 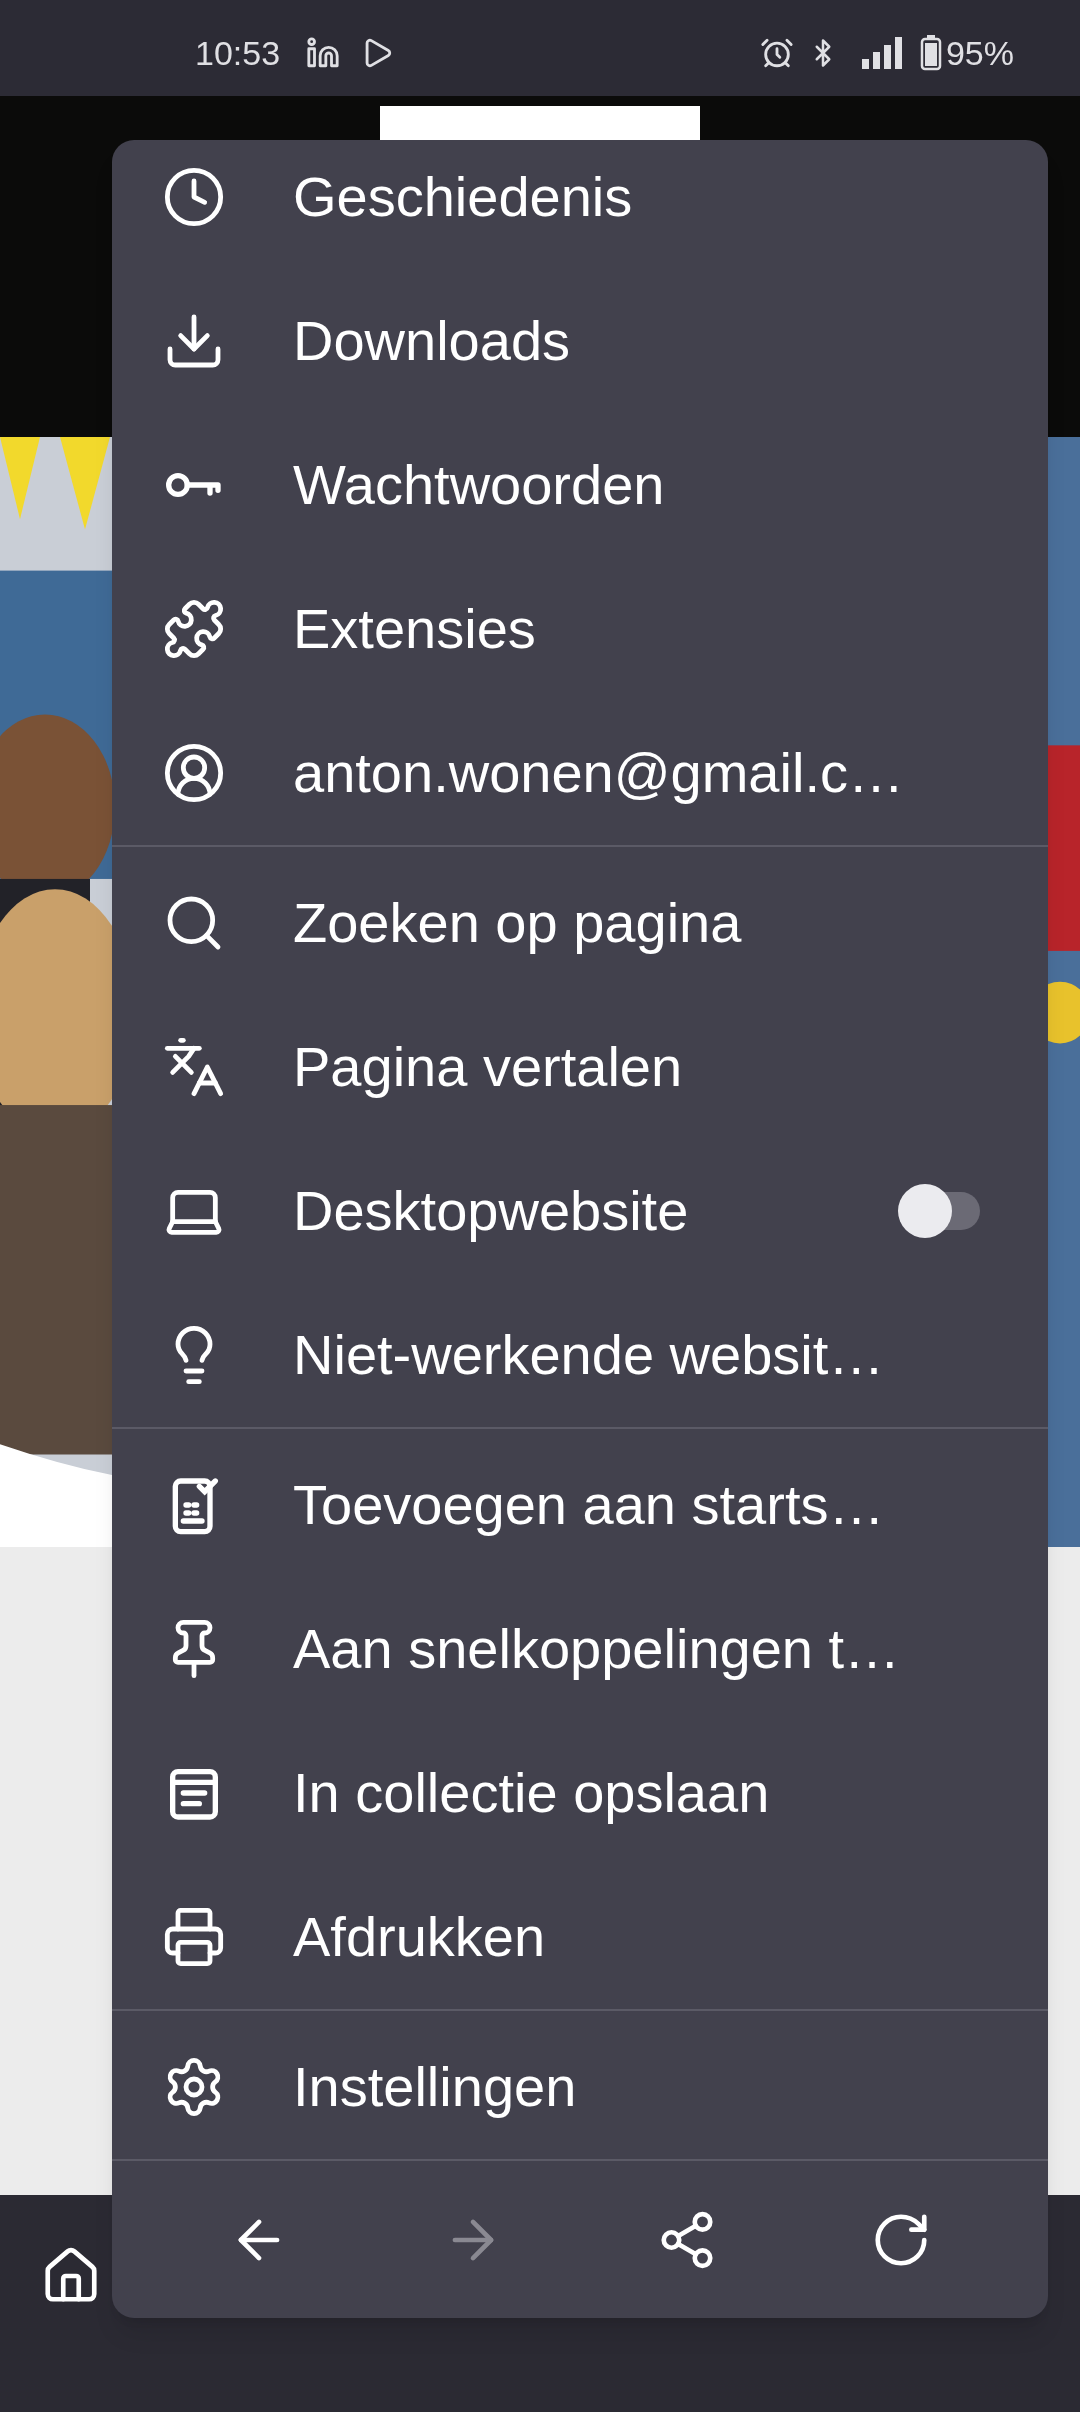 What do you see at coordinates (414, 629) in the screenshot?
I see `menu-item-label: Extensies` at bounding box center [414, 629].